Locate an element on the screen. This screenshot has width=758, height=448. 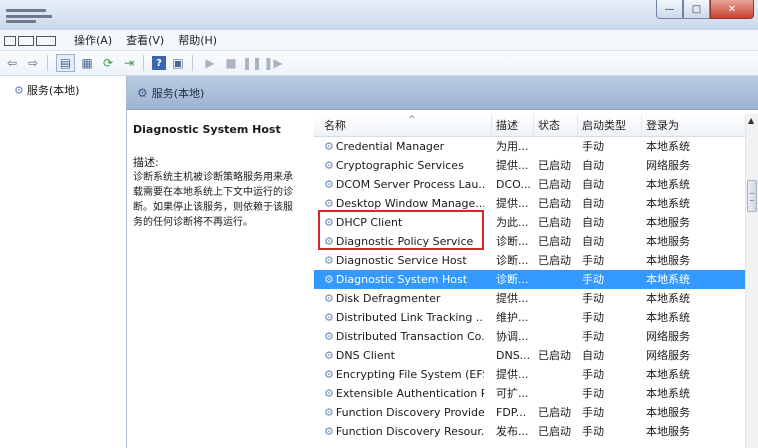
pane-header: ⚙ 服务(本地) is located at coordinates (442, 93).